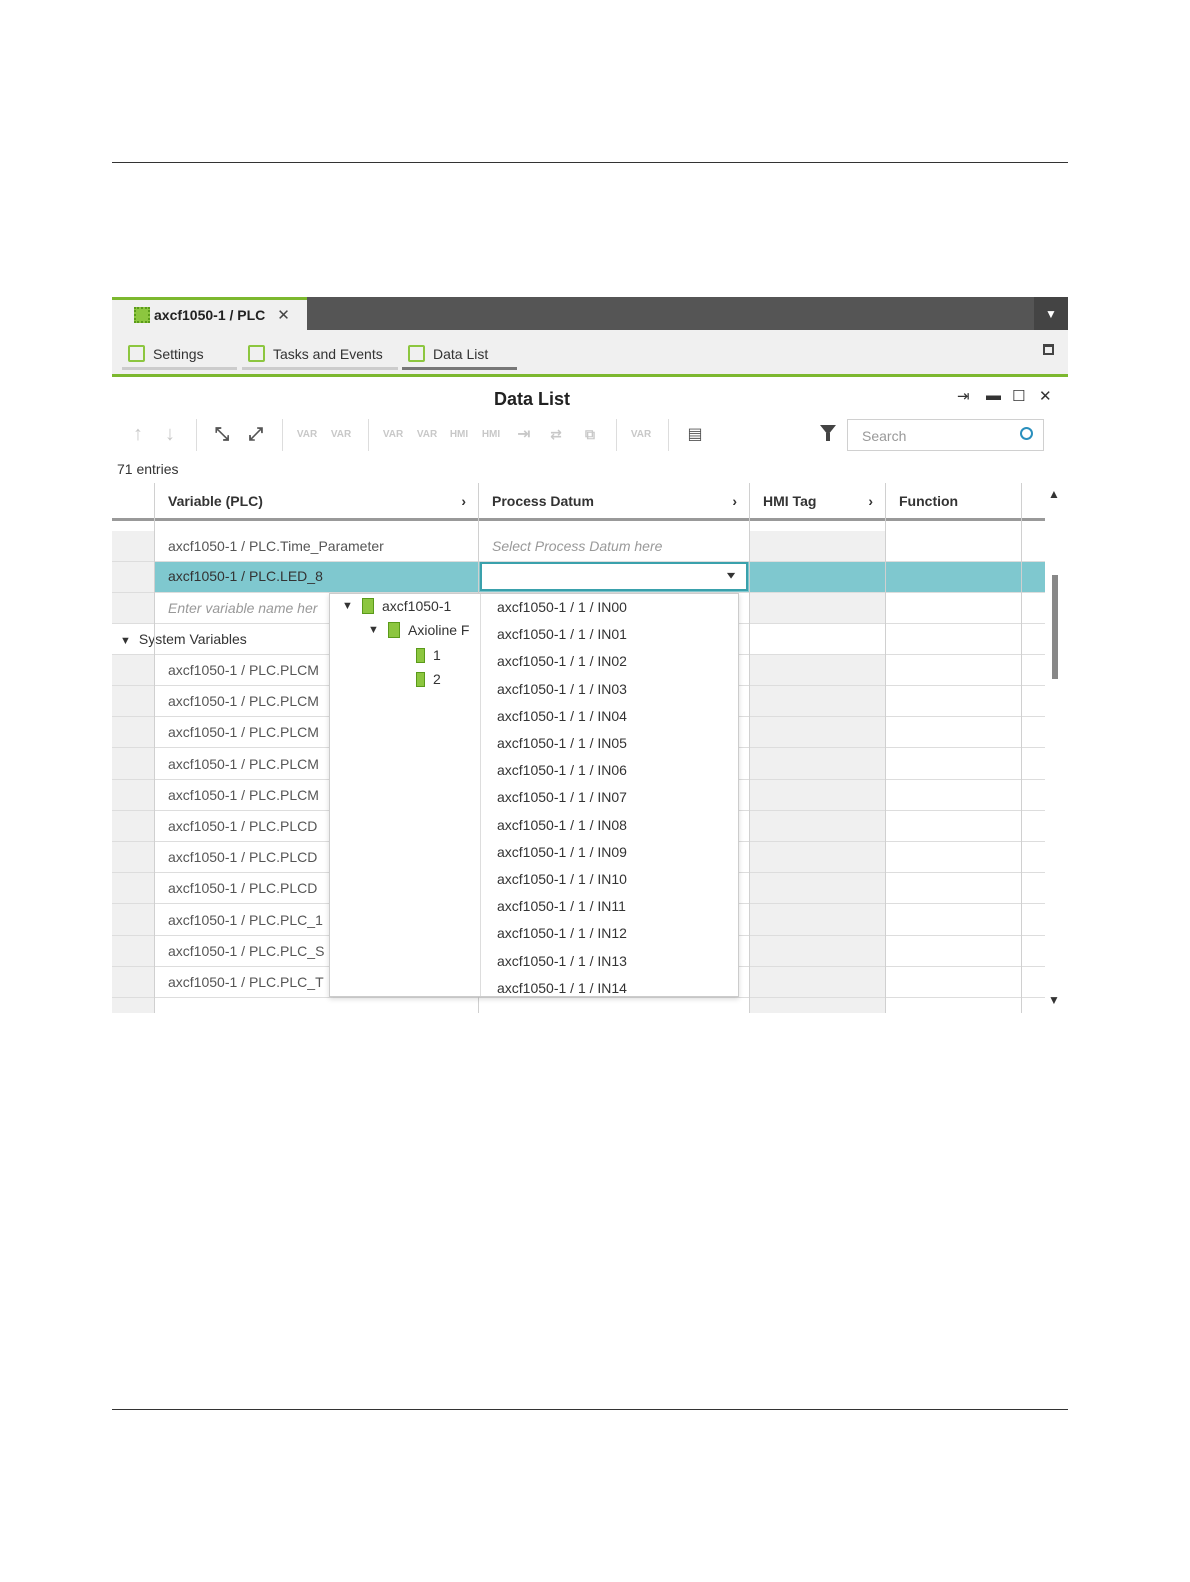 The height and width of the screenshot is (1582, 1190). I want to click on delete-hmi-icon: HMI, so click(491, 434).